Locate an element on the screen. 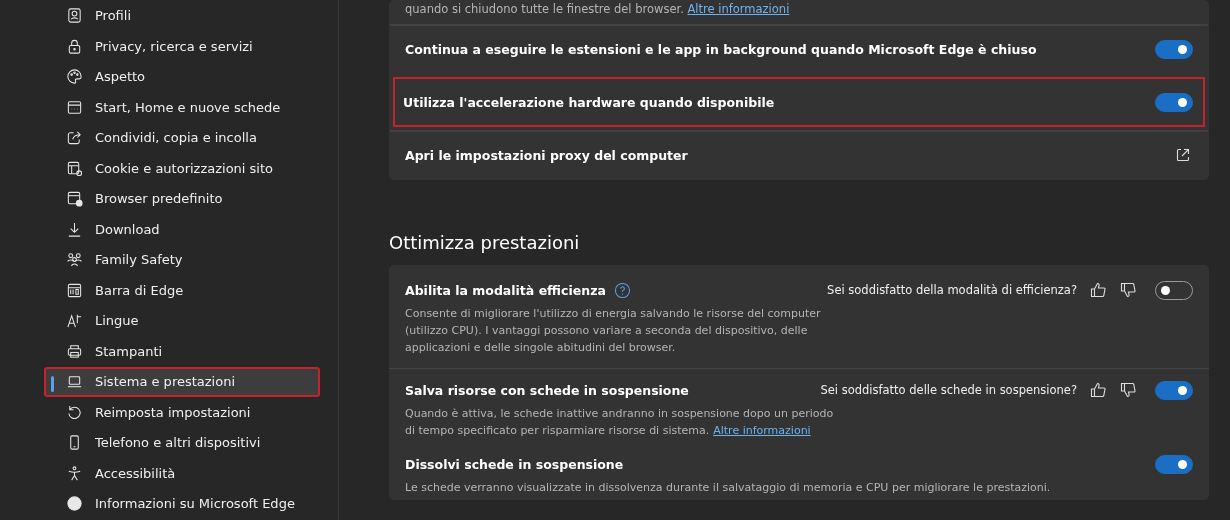  sidebar-item: Download is located at coordinates (182, 229).